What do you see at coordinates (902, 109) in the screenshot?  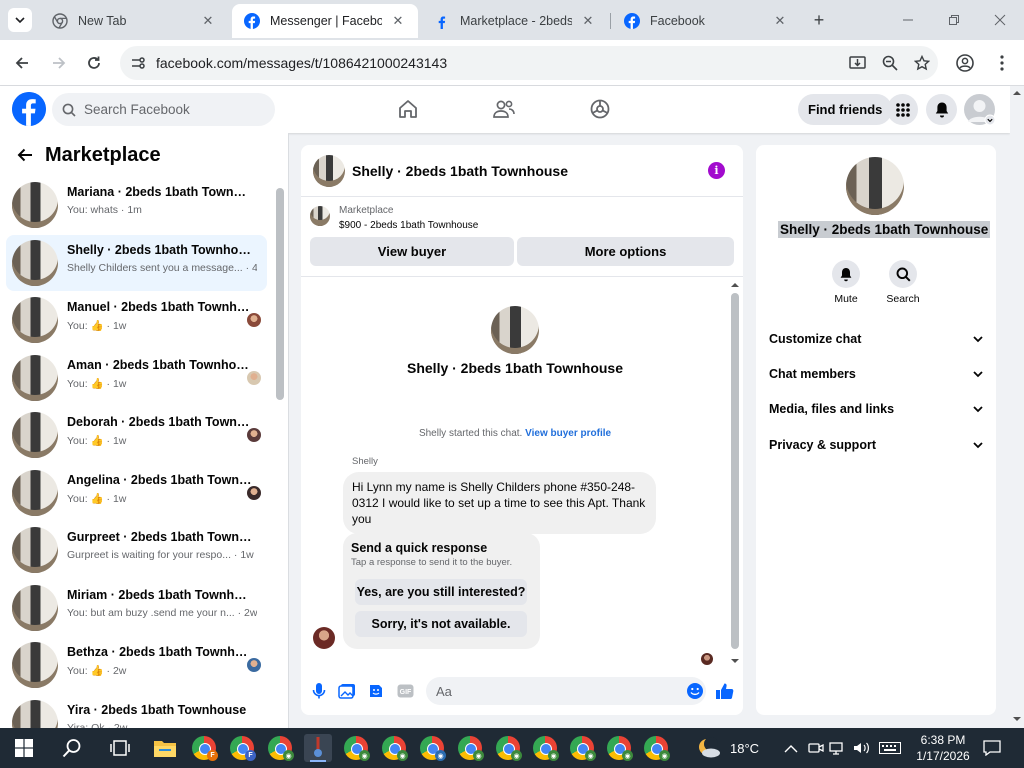 I see `menu-grid-icon` at bounding box center [902, 109].